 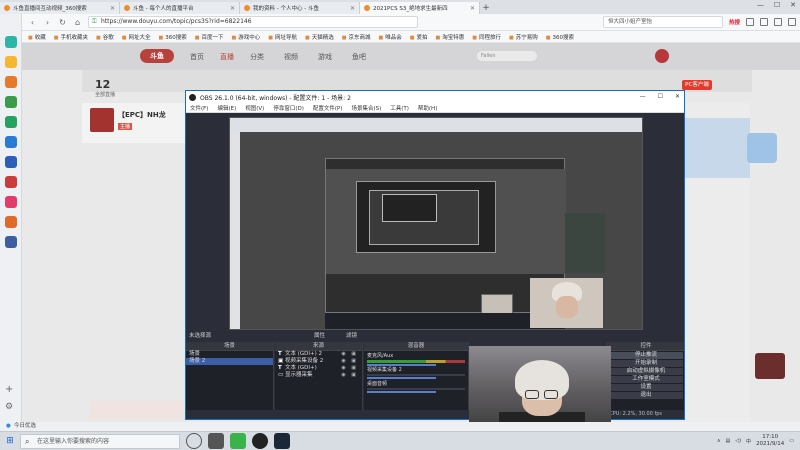 What do you see at coordinates (697, 85) in the screenshot?
I see `pc-client-badge: PC客户端` at bounding box center [697, 85].